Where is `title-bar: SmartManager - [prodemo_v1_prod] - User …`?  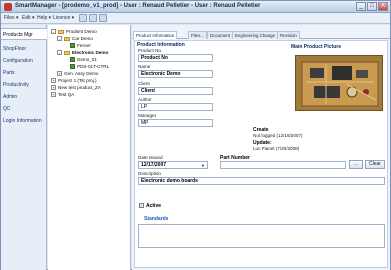
title-bar: SmartManager - [prodemo_v1_prod] - User … is located at coordinates (195, 7).